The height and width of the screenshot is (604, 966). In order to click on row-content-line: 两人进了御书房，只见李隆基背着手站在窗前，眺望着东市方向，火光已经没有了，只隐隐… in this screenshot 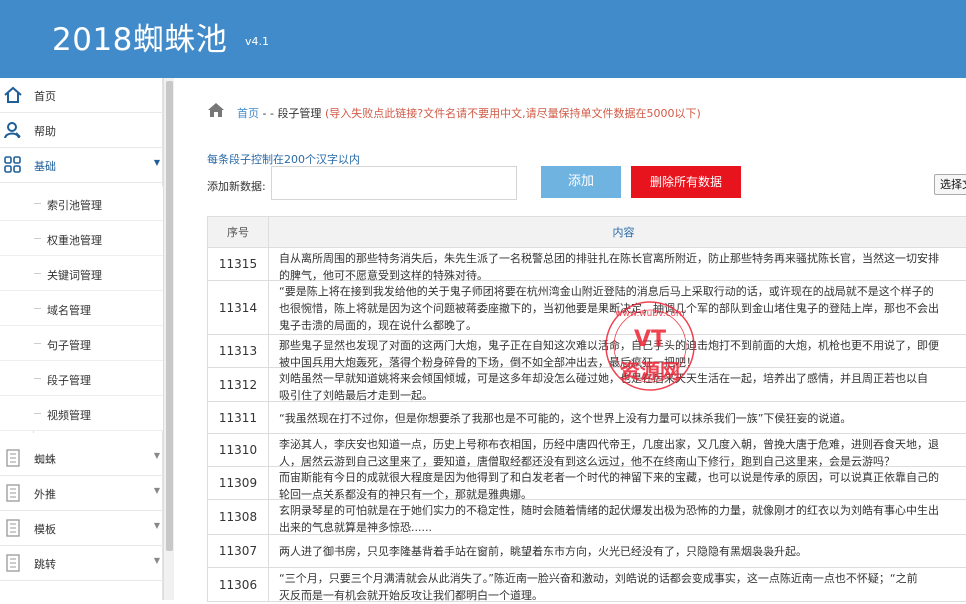, I will do `click(543, 551)`.